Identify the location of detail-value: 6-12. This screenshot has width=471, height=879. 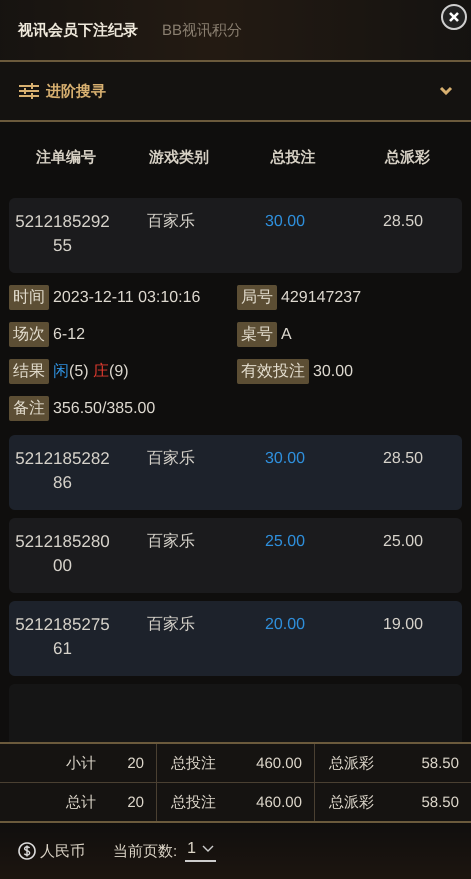
(69, 335).